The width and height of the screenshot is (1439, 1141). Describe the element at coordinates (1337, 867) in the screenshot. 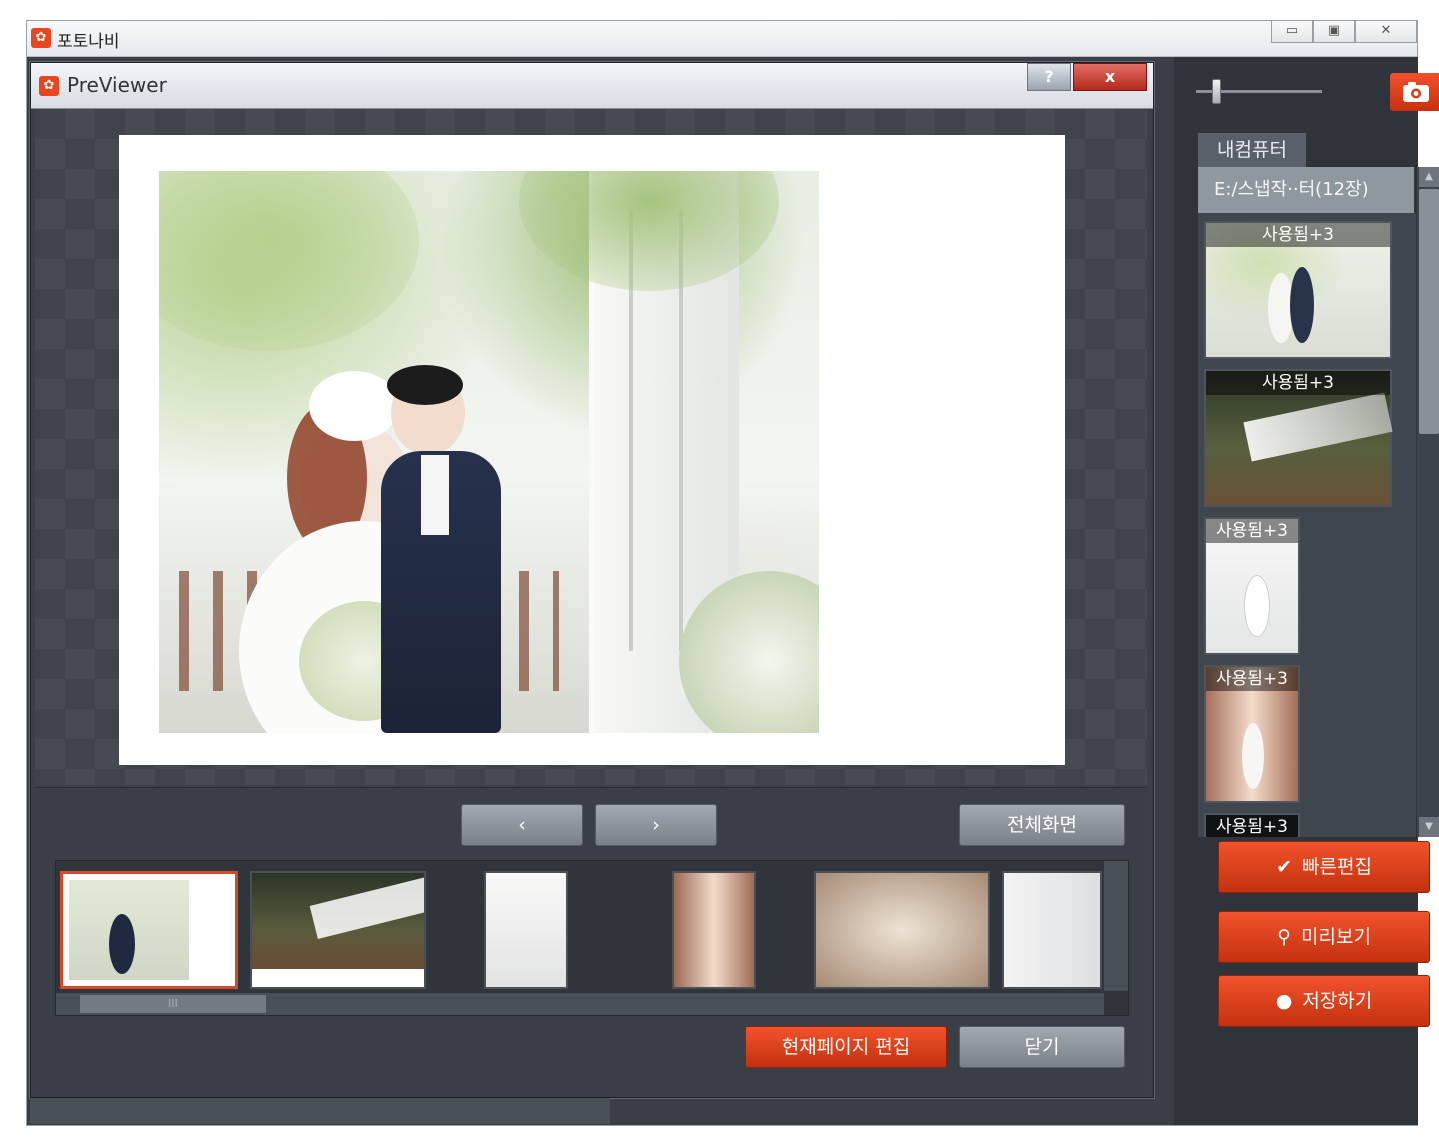

I see `quick-edit-label: 빠른편집` at that location.